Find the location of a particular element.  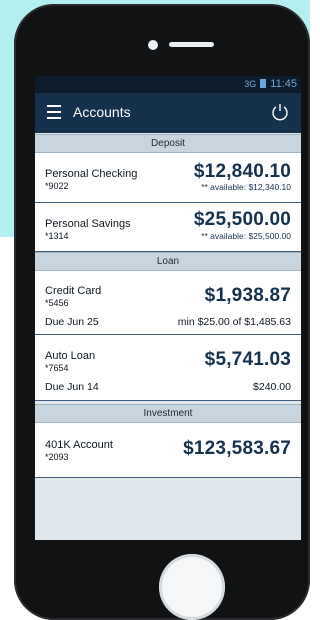

account-row-401k: 401K Account *2093 $123,583.67 is located at coordinates (168, 450).